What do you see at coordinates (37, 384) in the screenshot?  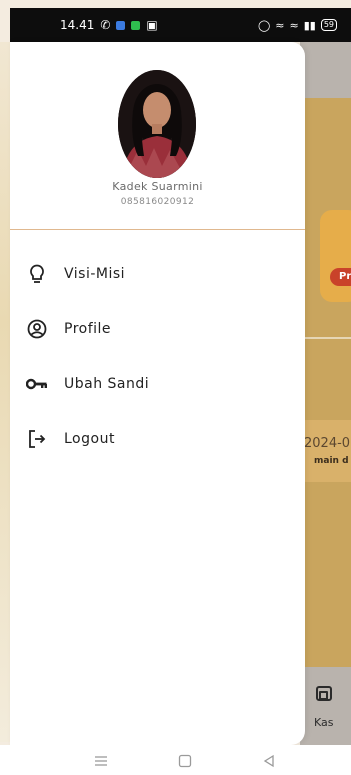 I see `key-icon` at bounding box center [37, 384].